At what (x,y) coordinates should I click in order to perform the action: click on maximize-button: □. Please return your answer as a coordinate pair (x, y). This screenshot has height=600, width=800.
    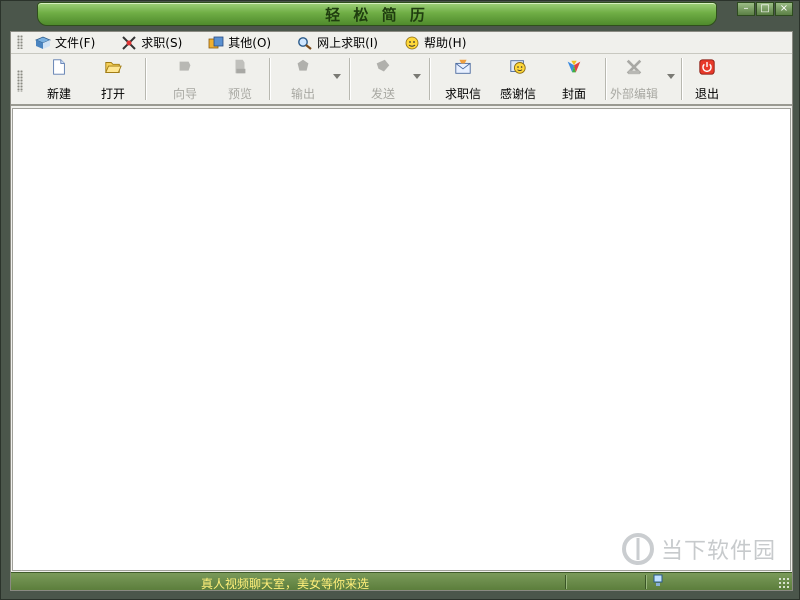
    Looking at the image, I should click on (765, 9).